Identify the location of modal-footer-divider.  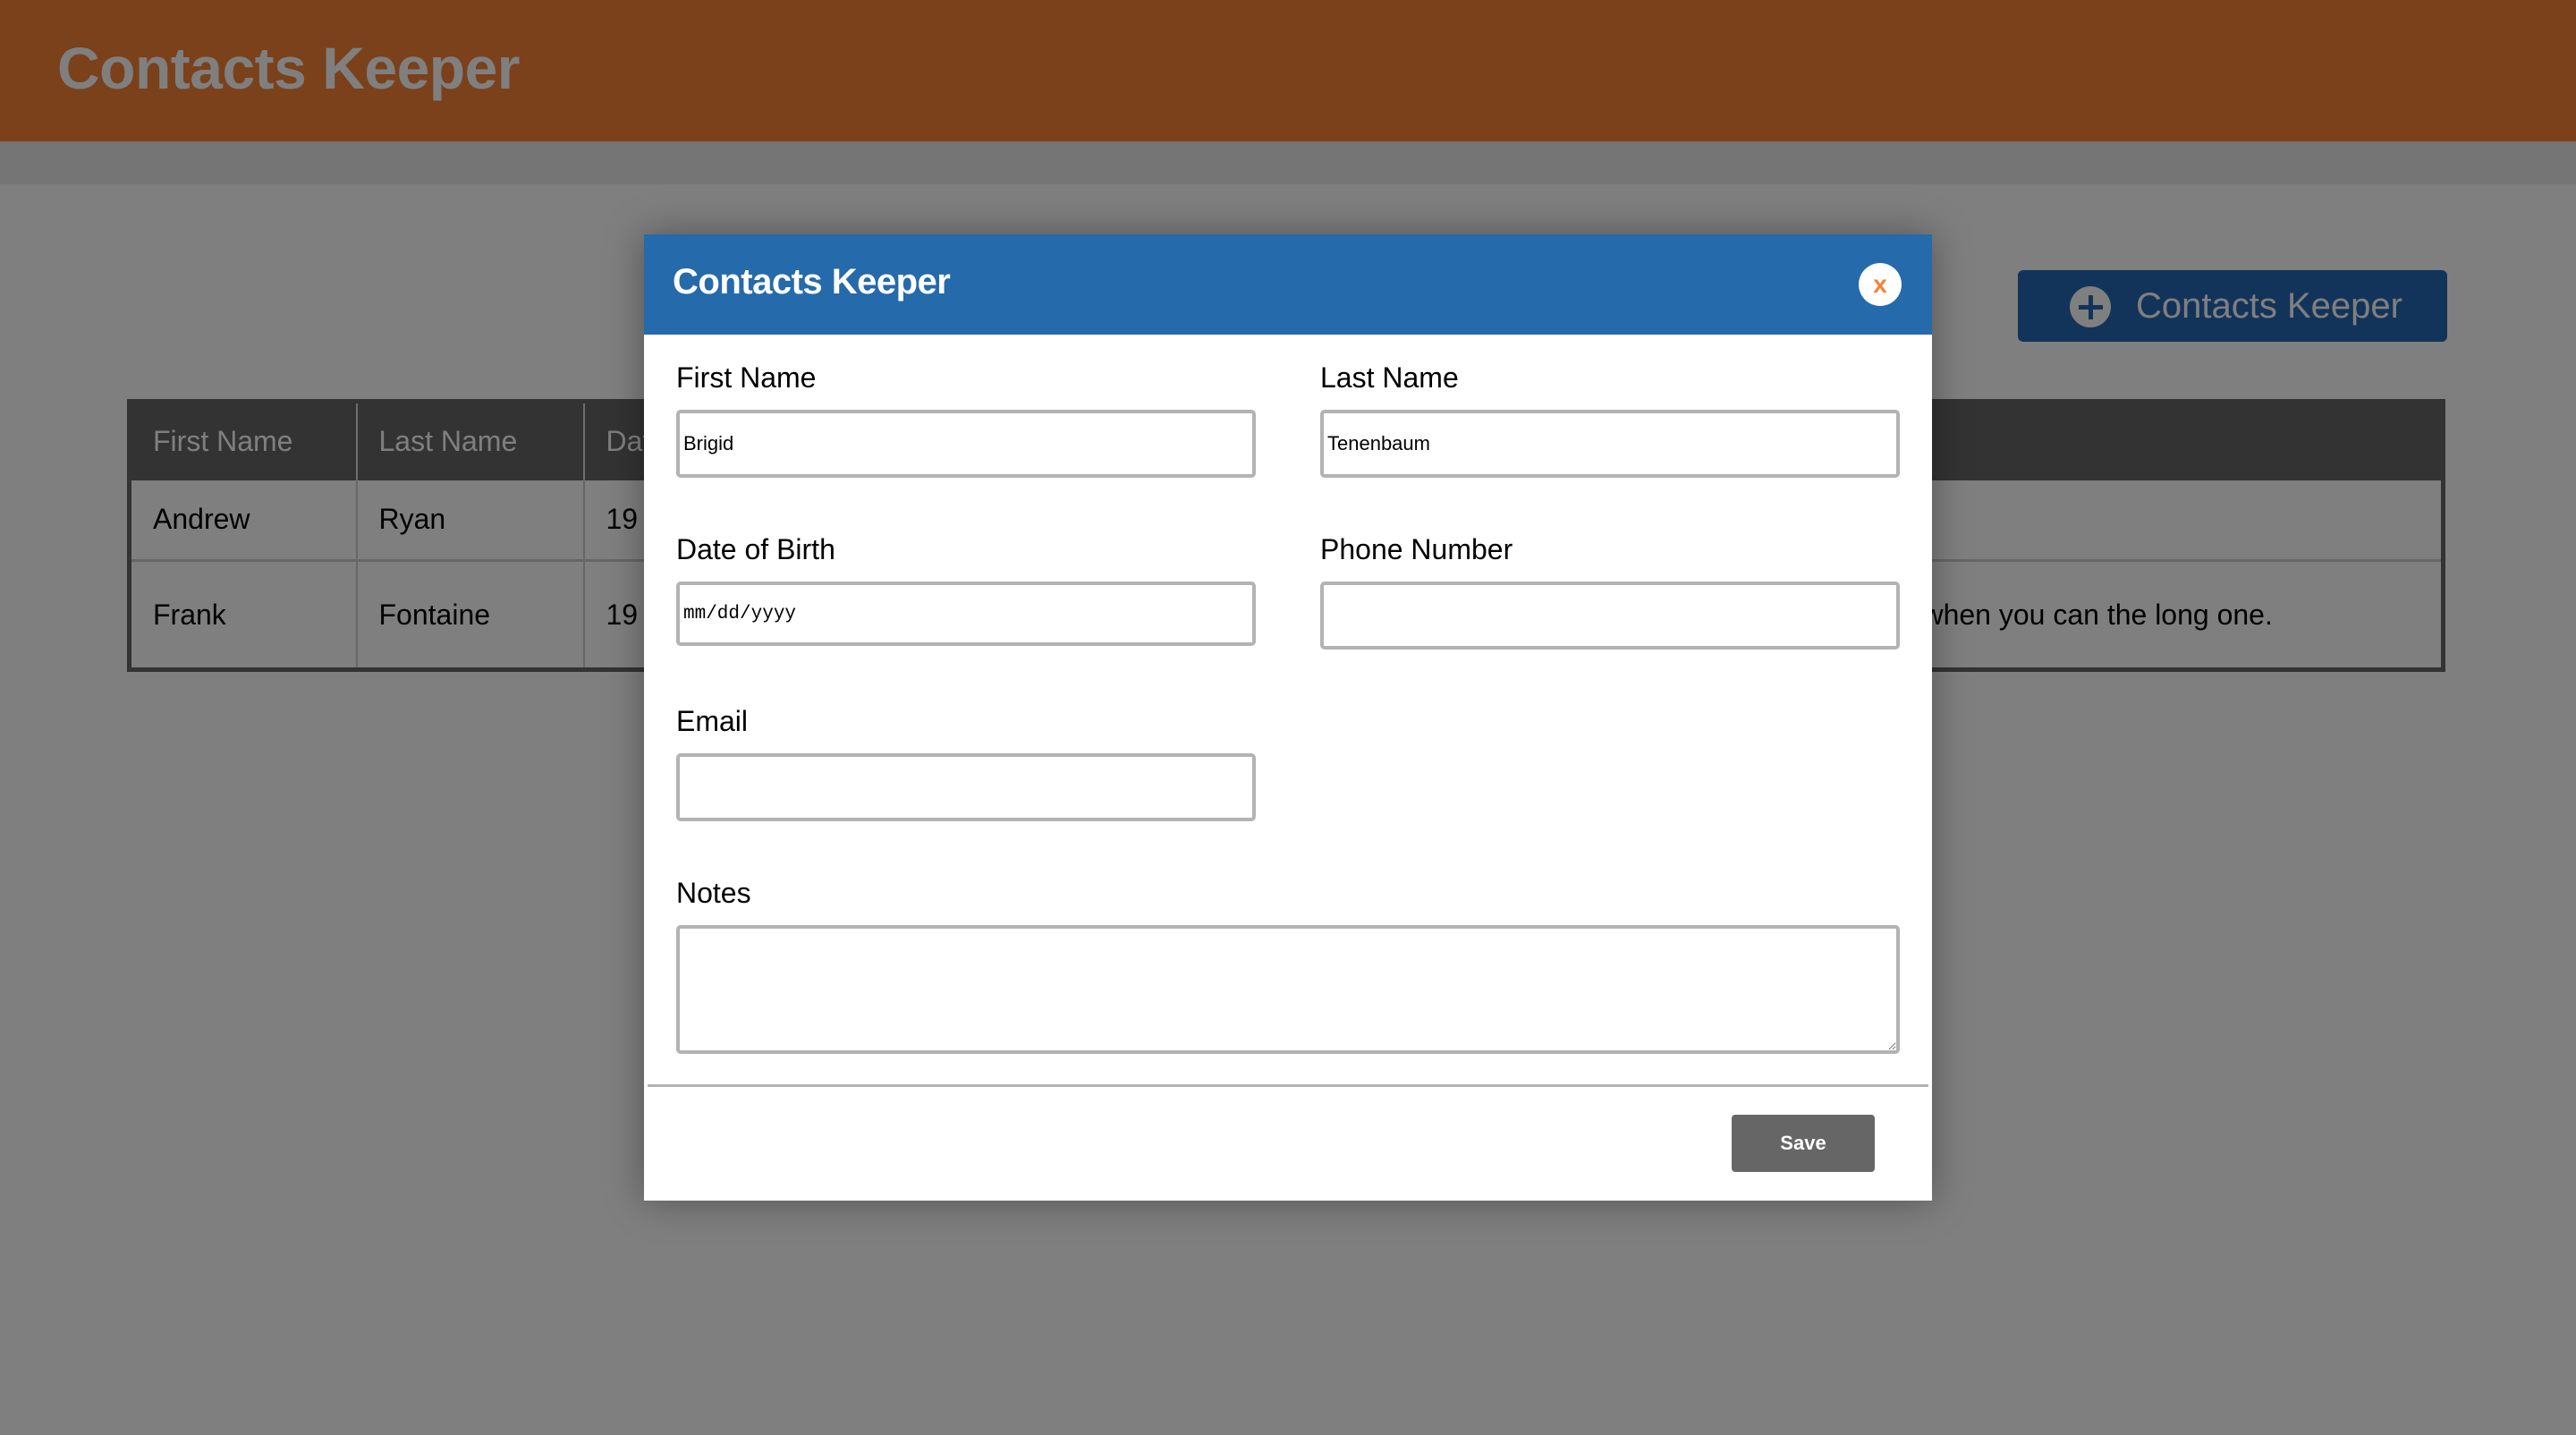
(1288, 1085).